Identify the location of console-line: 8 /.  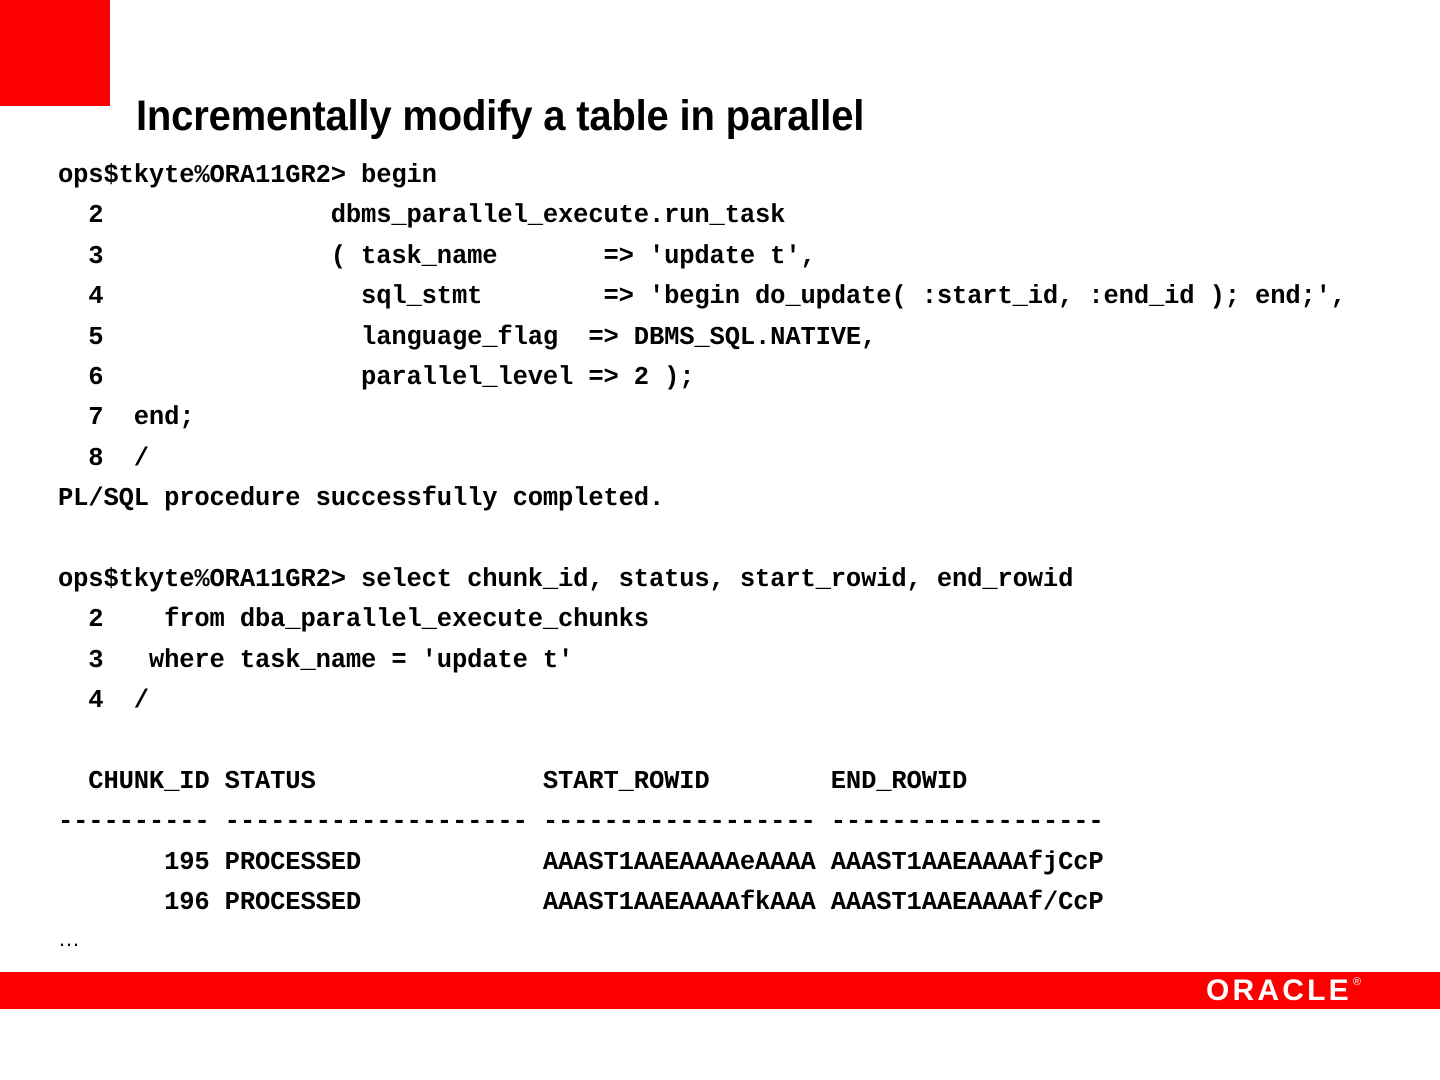
(103, 458).